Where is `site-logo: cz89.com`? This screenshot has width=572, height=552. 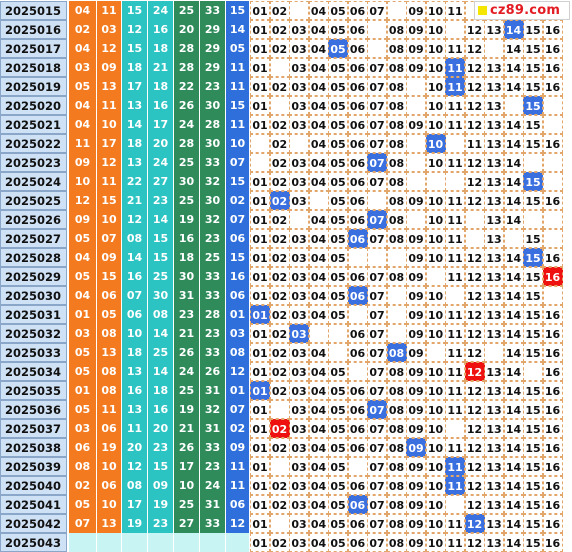
site-logo: cz89.com is located at coordinates (522, 10).